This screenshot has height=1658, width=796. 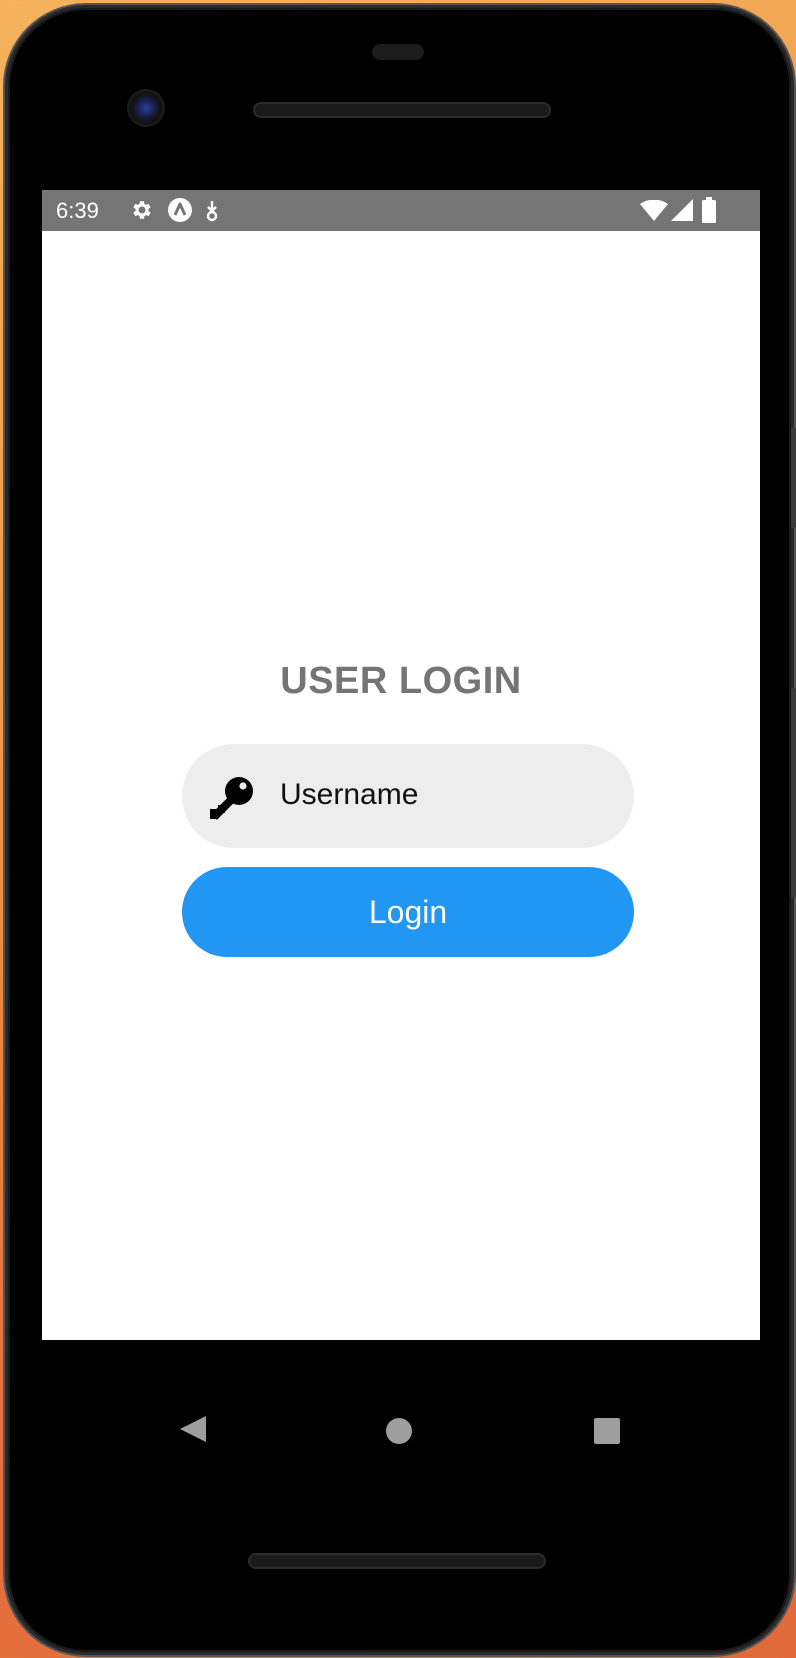 I want to click on username-placeholder: Username, so click(x=349, y=794).